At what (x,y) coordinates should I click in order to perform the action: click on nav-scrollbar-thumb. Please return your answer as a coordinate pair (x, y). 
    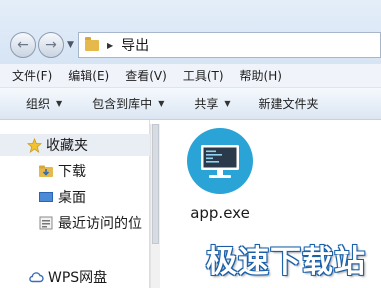
    Looking at the image, I should click on (155, 184).